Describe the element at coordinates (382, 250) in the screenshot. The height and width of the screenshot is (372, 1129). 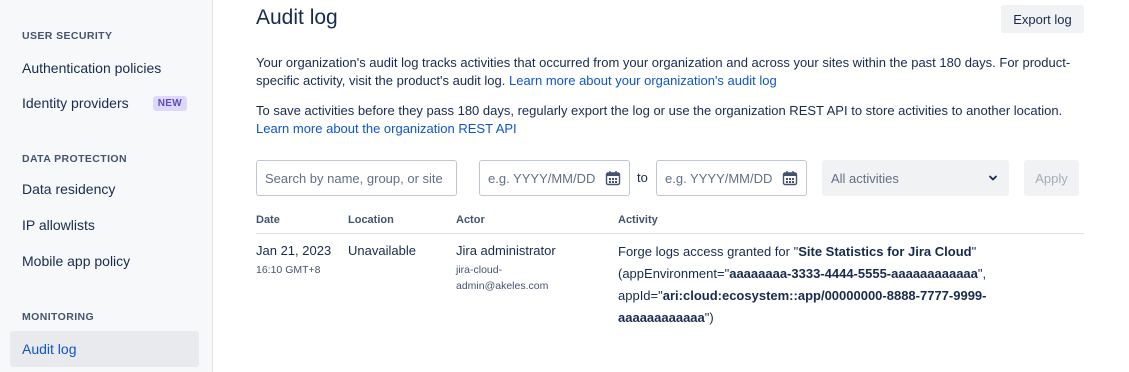
I see `location-cell: Unavailable` at that location.